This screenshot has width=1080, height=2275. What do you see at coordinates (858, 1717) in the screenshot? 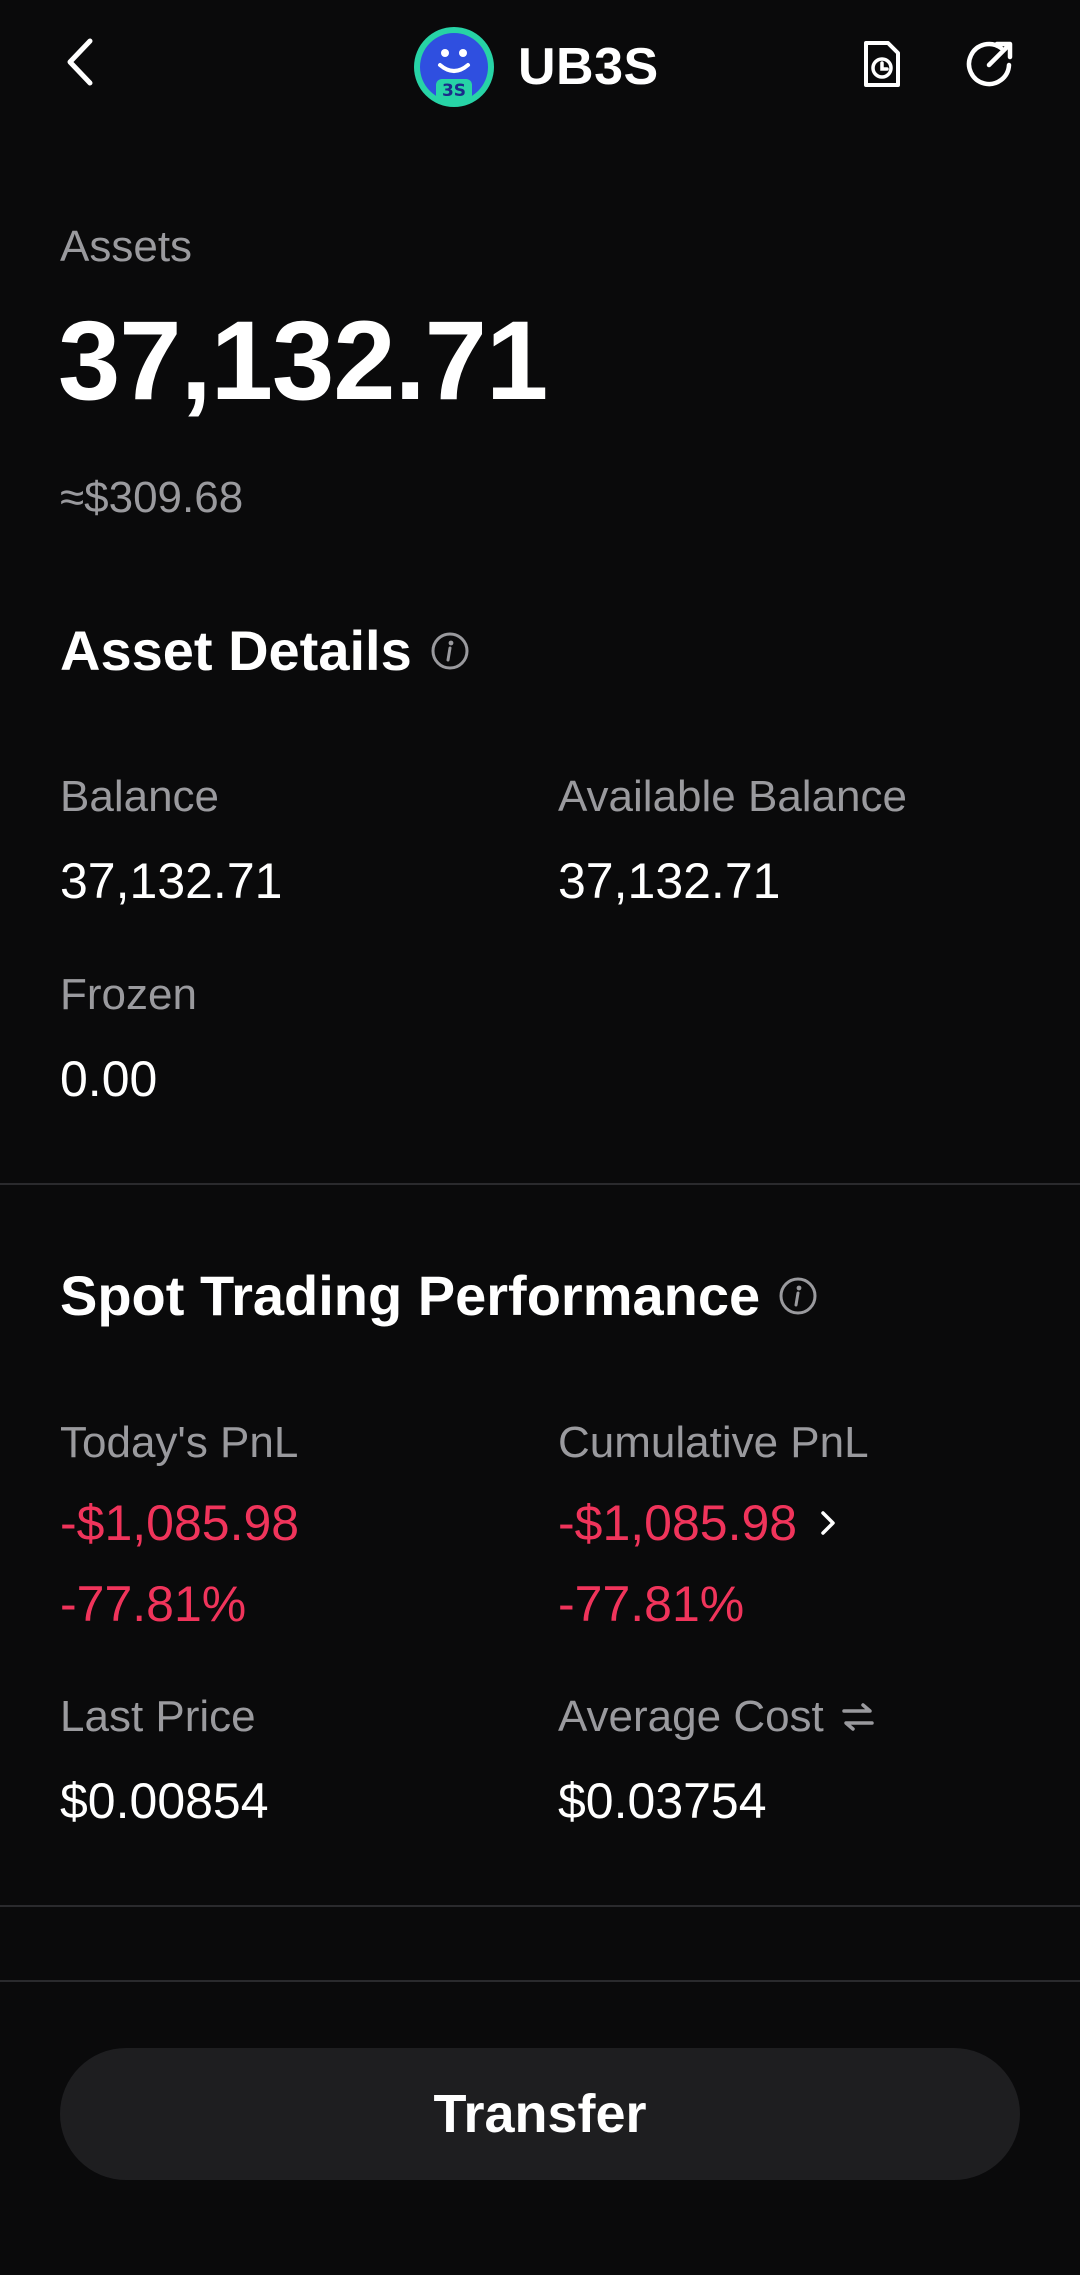
I see `swap-icon` at bounding box center [858, 1717].